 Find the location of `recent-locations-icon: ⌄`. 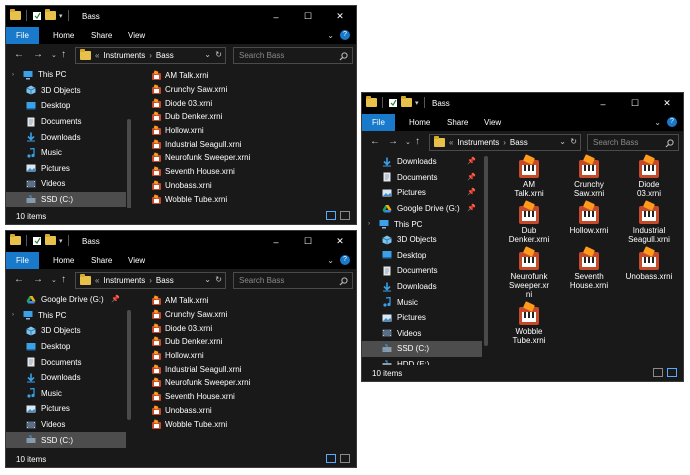

recent-locations-icon: ⌄ is located at coordinates (408, 142).